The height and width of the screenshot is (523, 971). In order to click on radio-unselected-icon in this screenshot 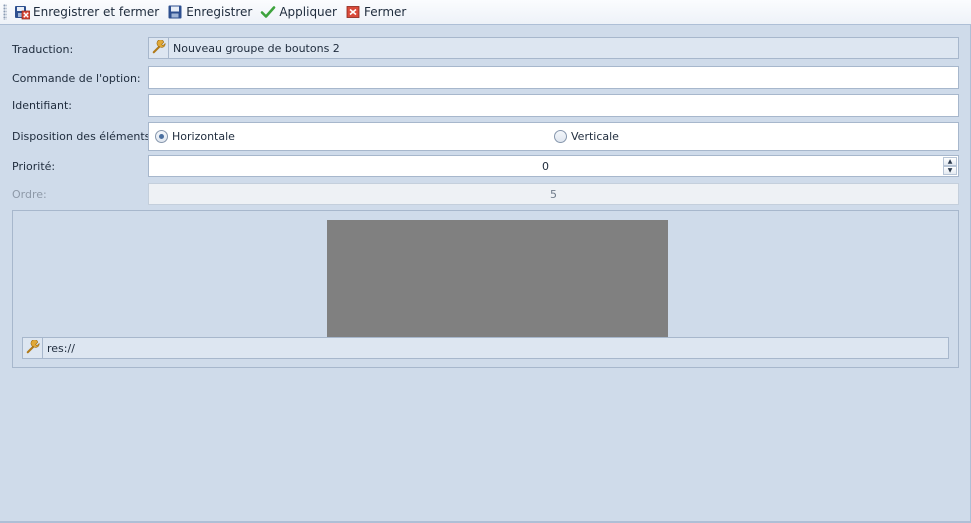, I will do `click(560, 136)`.